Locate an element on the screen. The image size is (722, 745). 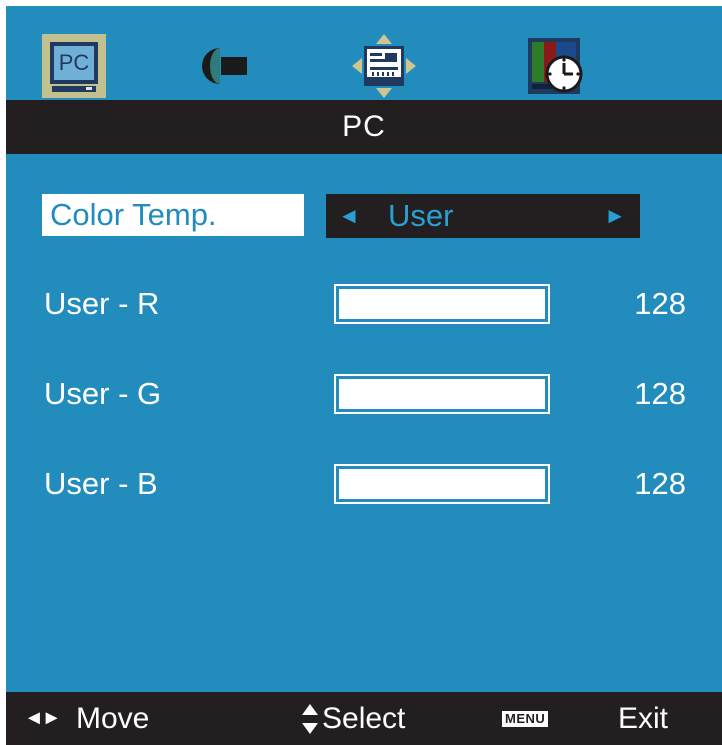
image-settings-icon is located at coordinates (224, 66).